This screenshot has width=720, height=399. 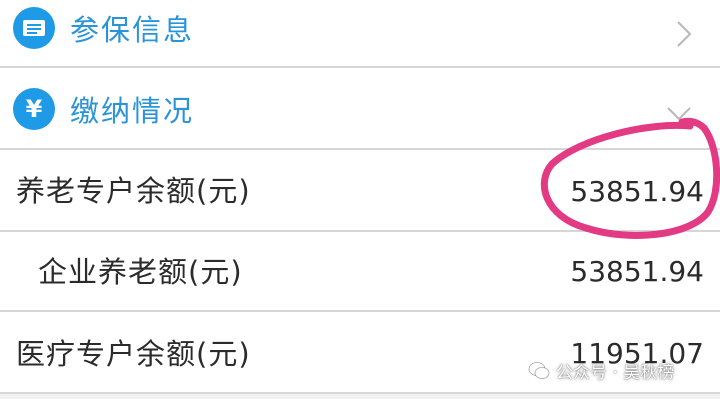 I want to click on divider, so click(x=360, y=393).